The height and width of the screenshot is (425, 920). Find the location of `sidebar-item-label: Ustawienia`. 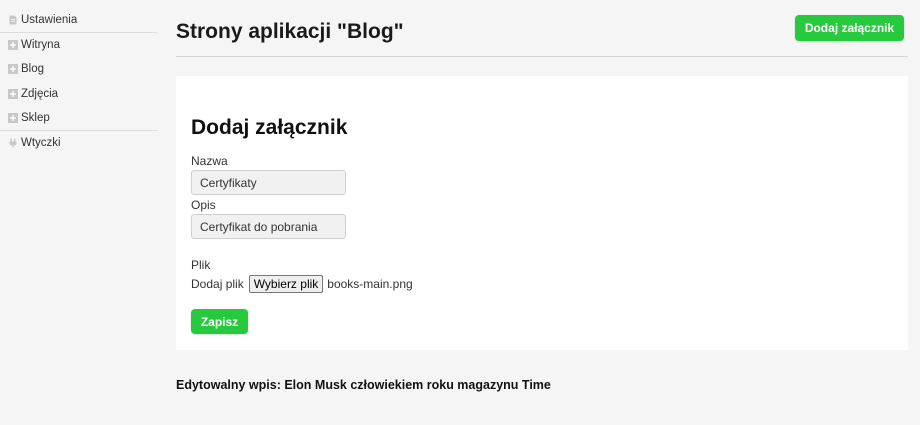

sidebar-item-label: Ustawienia is located at coordinates (49, 19).